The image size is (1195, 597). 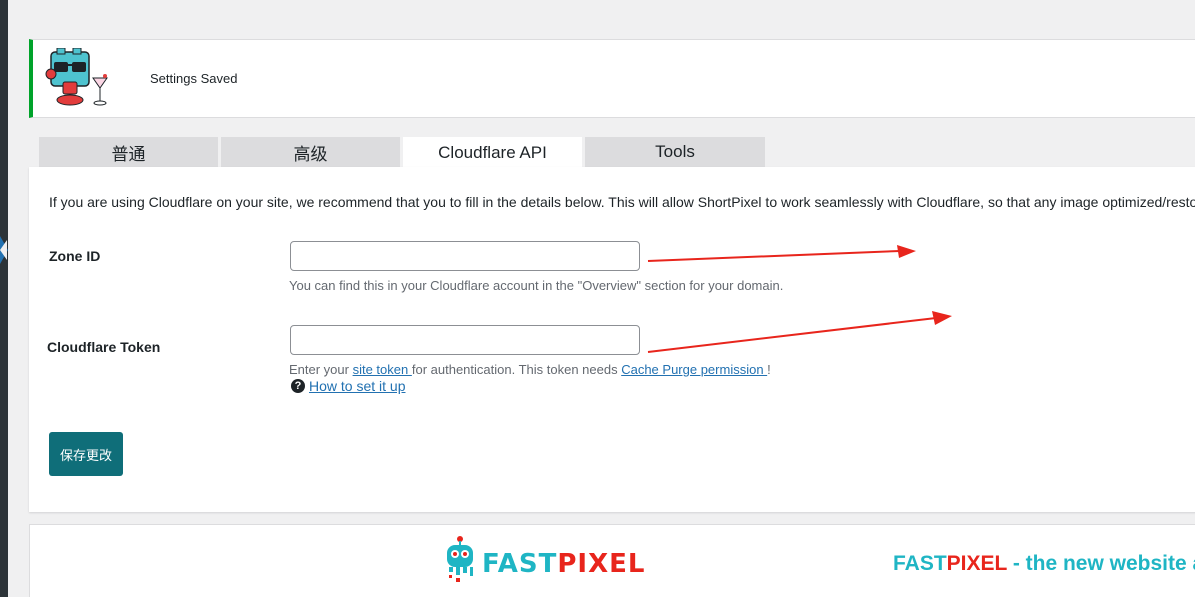 I want to click on cache-purge-permission-link: Cache Purge permission, so click(x=694, y=369).